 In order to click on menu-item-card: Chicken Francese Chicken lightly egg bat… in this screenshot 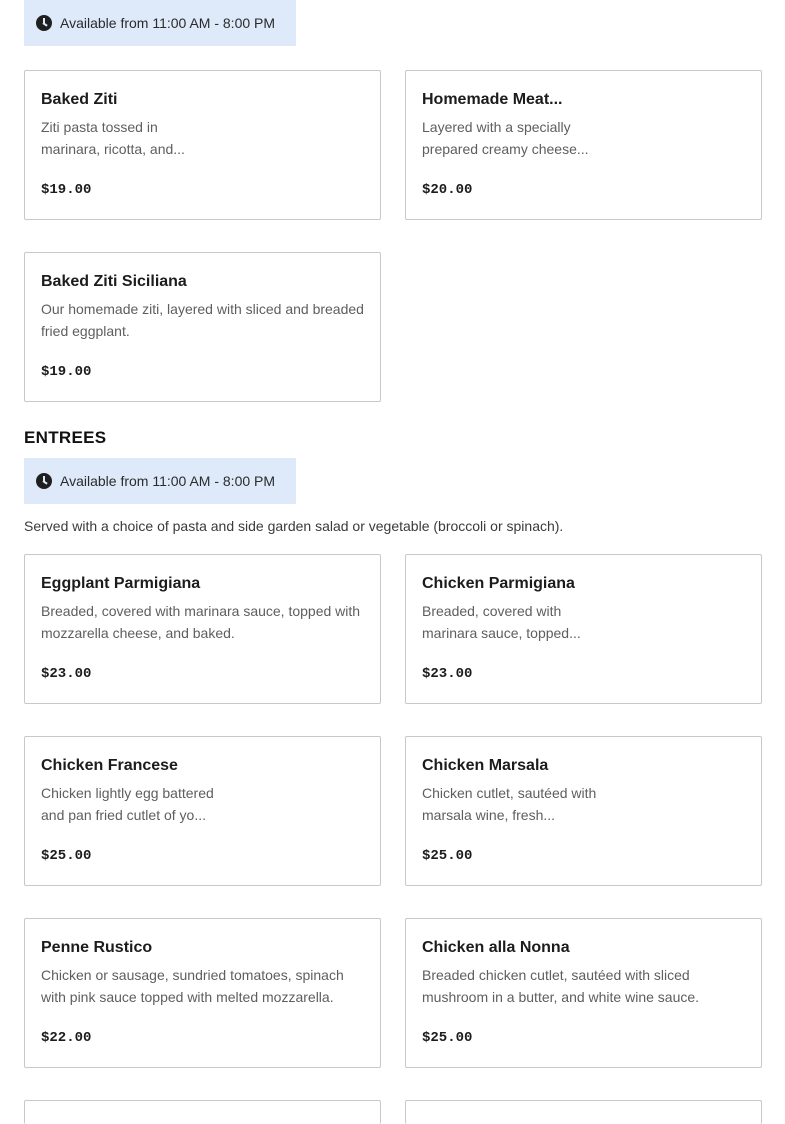, I will do `click(202, 811)`.